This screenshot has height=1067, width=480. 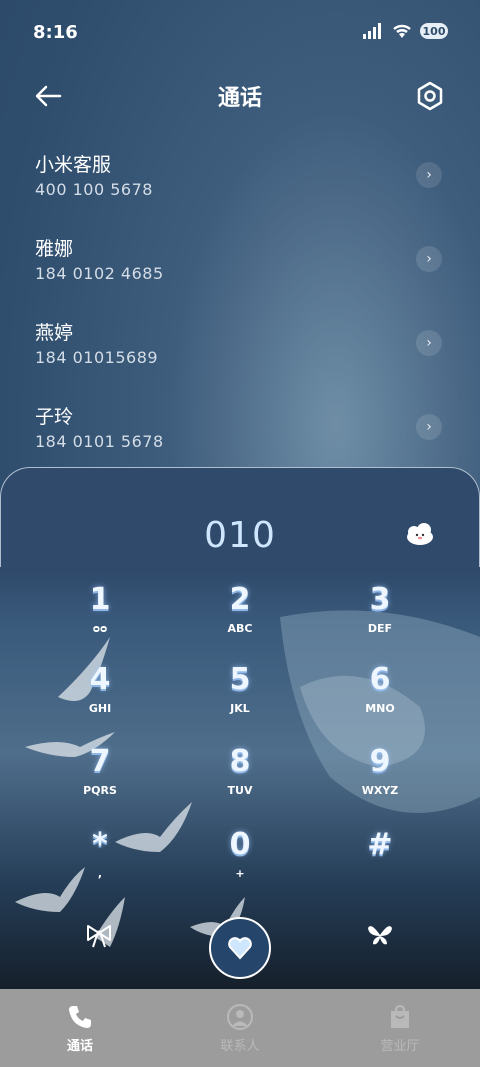 What do you see at coordinates (402, 31) in the screenshot?
I see `wifi-icon` at bounding box center [402, 31].